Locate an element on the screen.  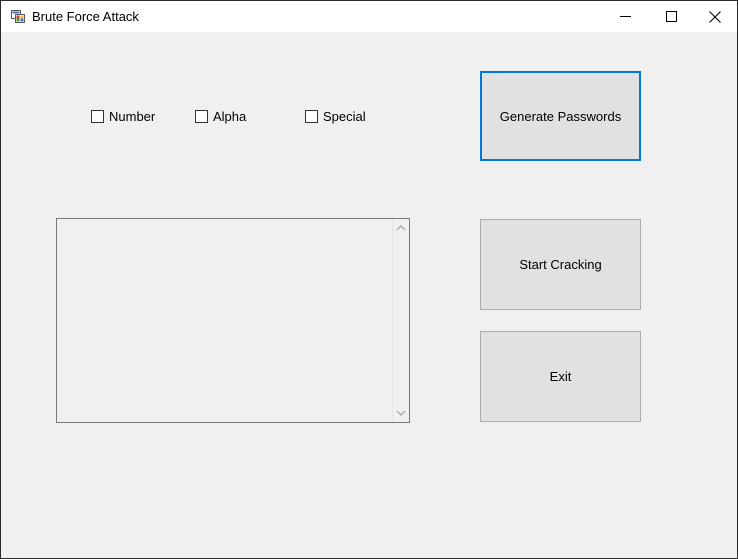
maximize-button is located at coordinates (671, 16).